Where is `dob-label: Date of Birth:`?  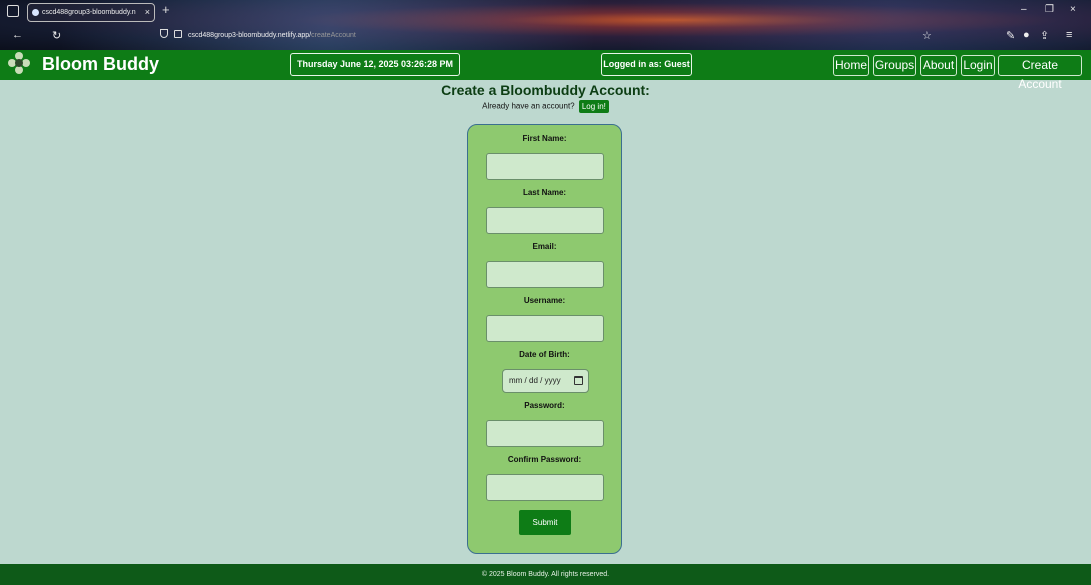
dob-label: Date of Birth: is located at coordinates (544, 354).